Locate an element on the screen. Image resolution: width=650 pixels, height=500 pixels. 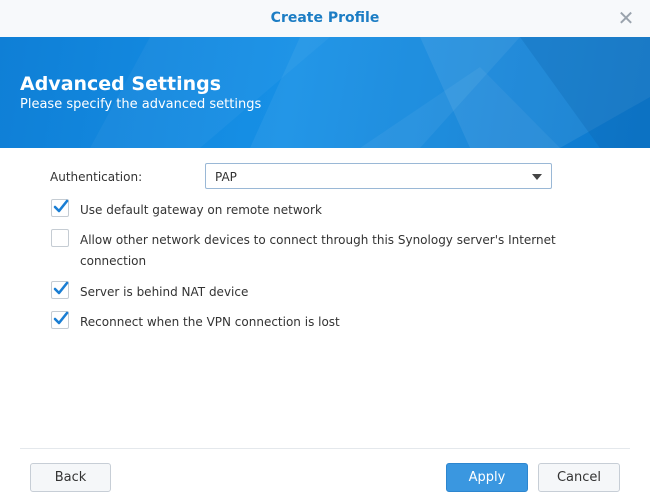
dialog-title: Create Profile is located at coordinates (325, 18).